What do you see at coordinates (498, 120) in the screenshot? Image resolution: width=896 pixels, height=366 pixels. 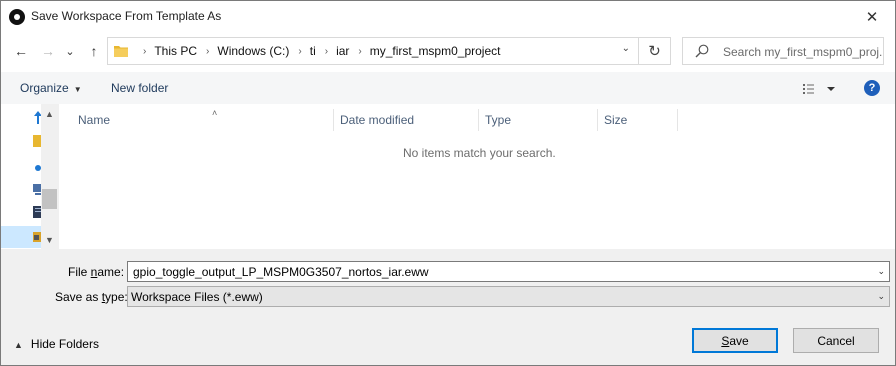 I see `column-header-label: Type` at bounding box center [498, 120].